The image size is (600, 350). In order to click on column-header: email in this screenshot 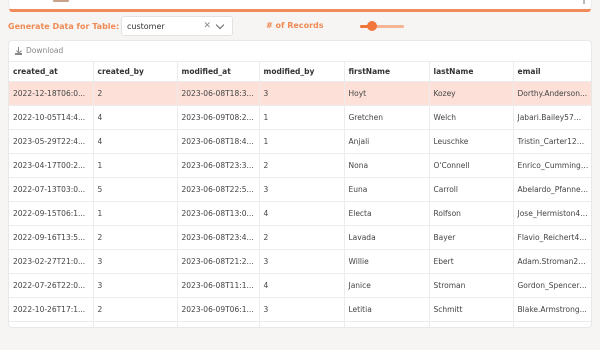, I will do `click(552, 71)`.